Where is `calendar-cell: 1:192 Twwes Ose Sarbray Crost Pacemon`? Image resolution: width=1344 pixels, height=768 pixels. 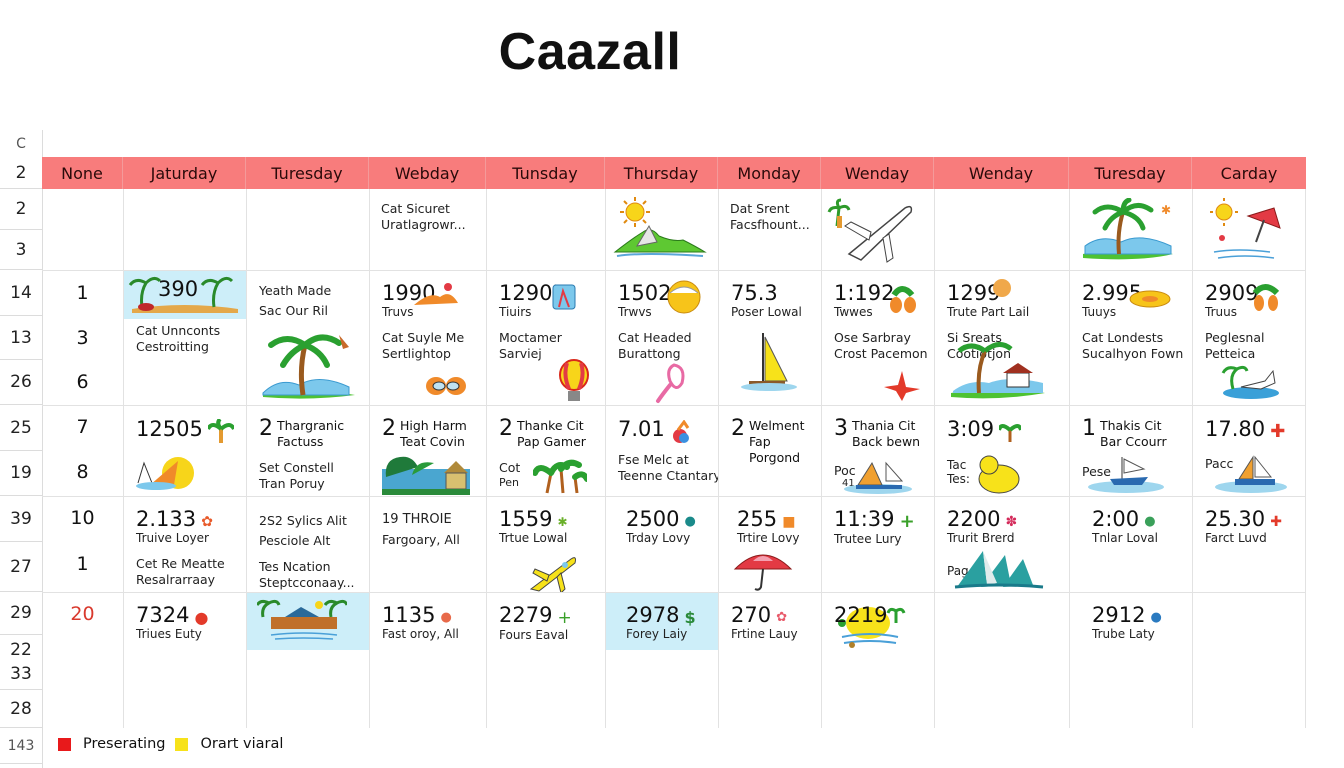 calendar-cell: 1:192 Twwes Ose Sarbray Crost Pacemon is located at coordinates (878, 340).